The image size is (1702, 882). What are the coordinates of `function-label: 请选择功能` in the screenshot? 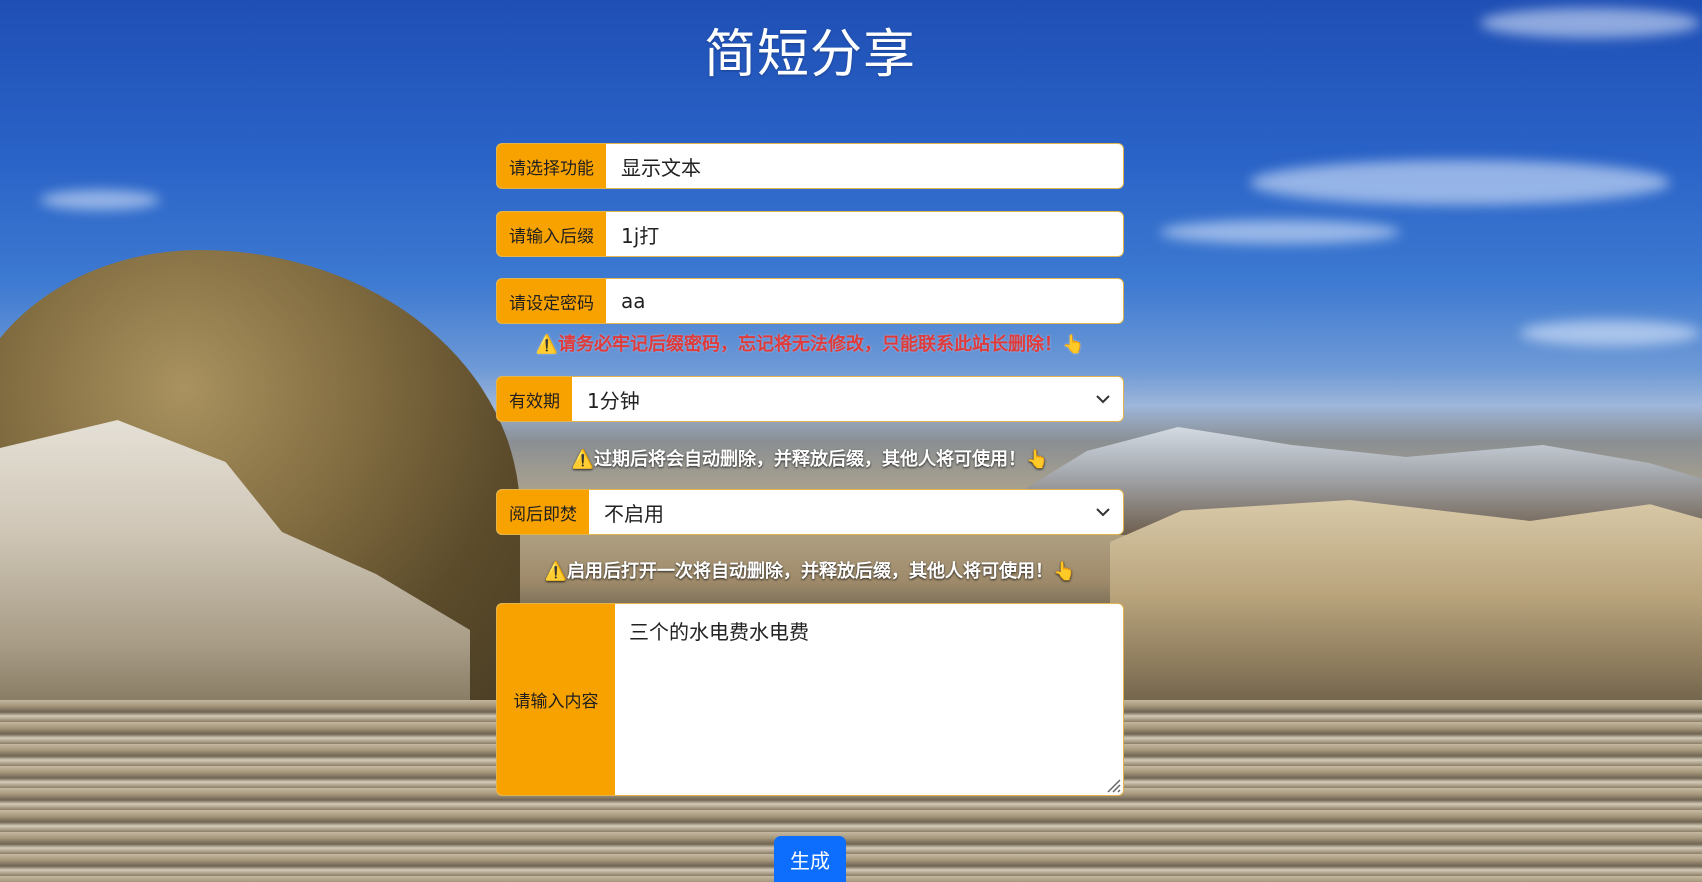 It's located at (551, 166).